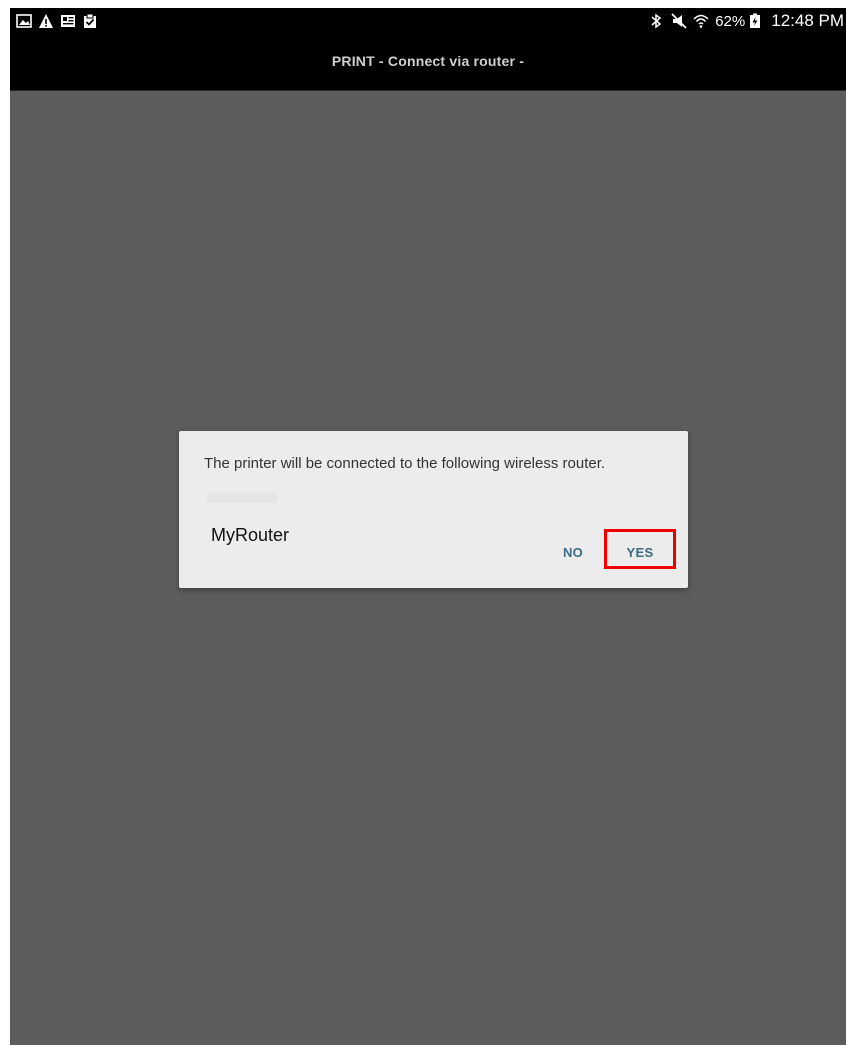 The width and height of the screenshot is (846, 1045). I want to click on clipboard-check-icon, so click(90, 21).